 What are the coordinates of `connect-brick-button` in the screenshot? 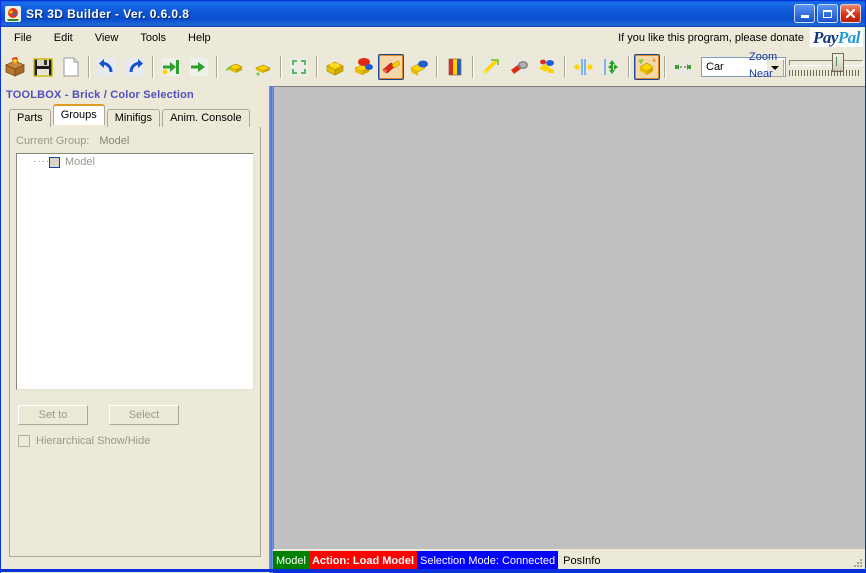 It's located at (391, 67).